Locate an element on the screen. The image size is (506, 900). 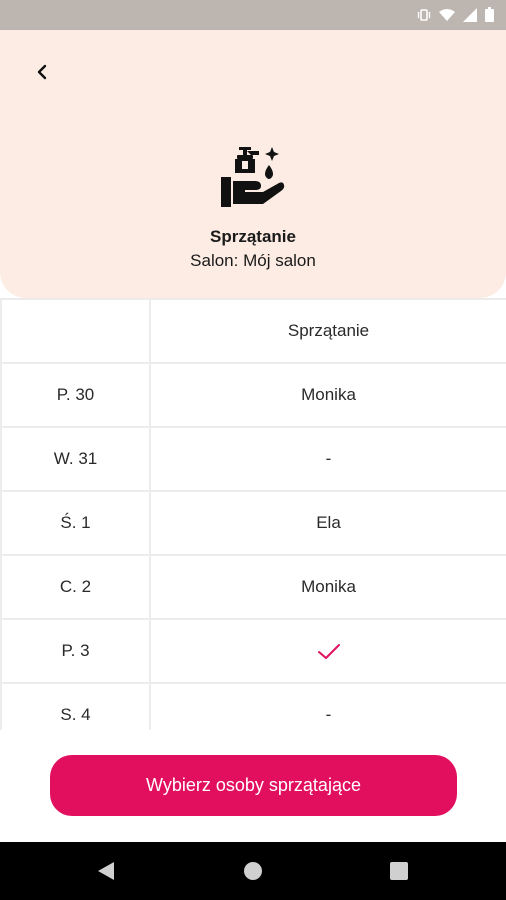
day-cell: P. 30 is located at coordinates (75, 395).